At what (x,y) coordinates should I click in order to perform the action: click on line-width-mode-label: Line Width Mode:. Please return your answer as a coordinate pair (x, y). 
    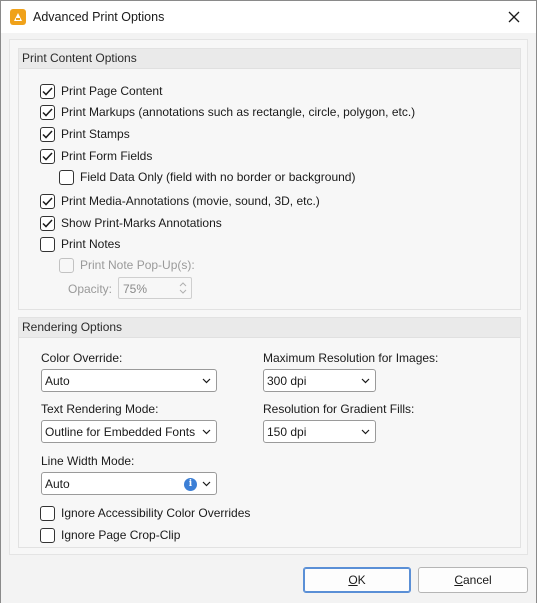
    Looking at the image, I should click on (88, 461).